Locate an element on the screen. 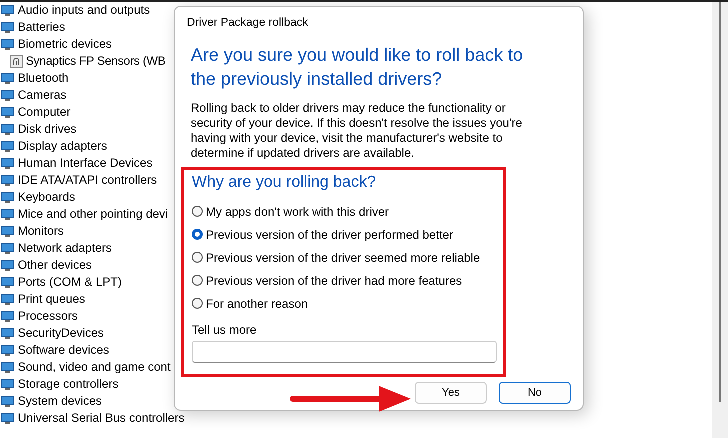 This screenshot has width=728, height=438. dialog-button: Yes is located at coordinates (451, 393).